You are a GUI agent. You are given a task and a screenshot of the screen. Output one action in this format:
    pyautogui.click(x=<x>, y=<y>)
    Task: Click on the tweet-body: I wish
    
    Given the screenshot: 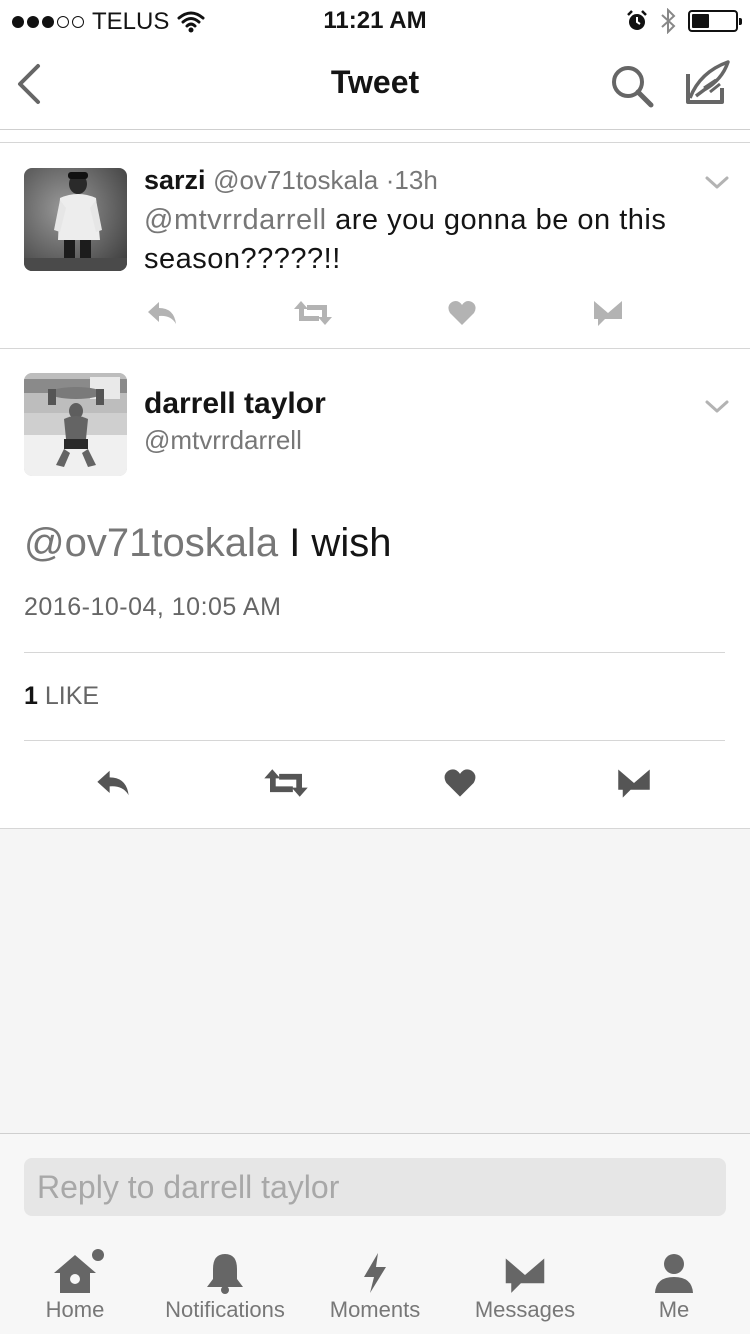 What is the action you would take?
    pyautogui.click(x=335, y=543)
    